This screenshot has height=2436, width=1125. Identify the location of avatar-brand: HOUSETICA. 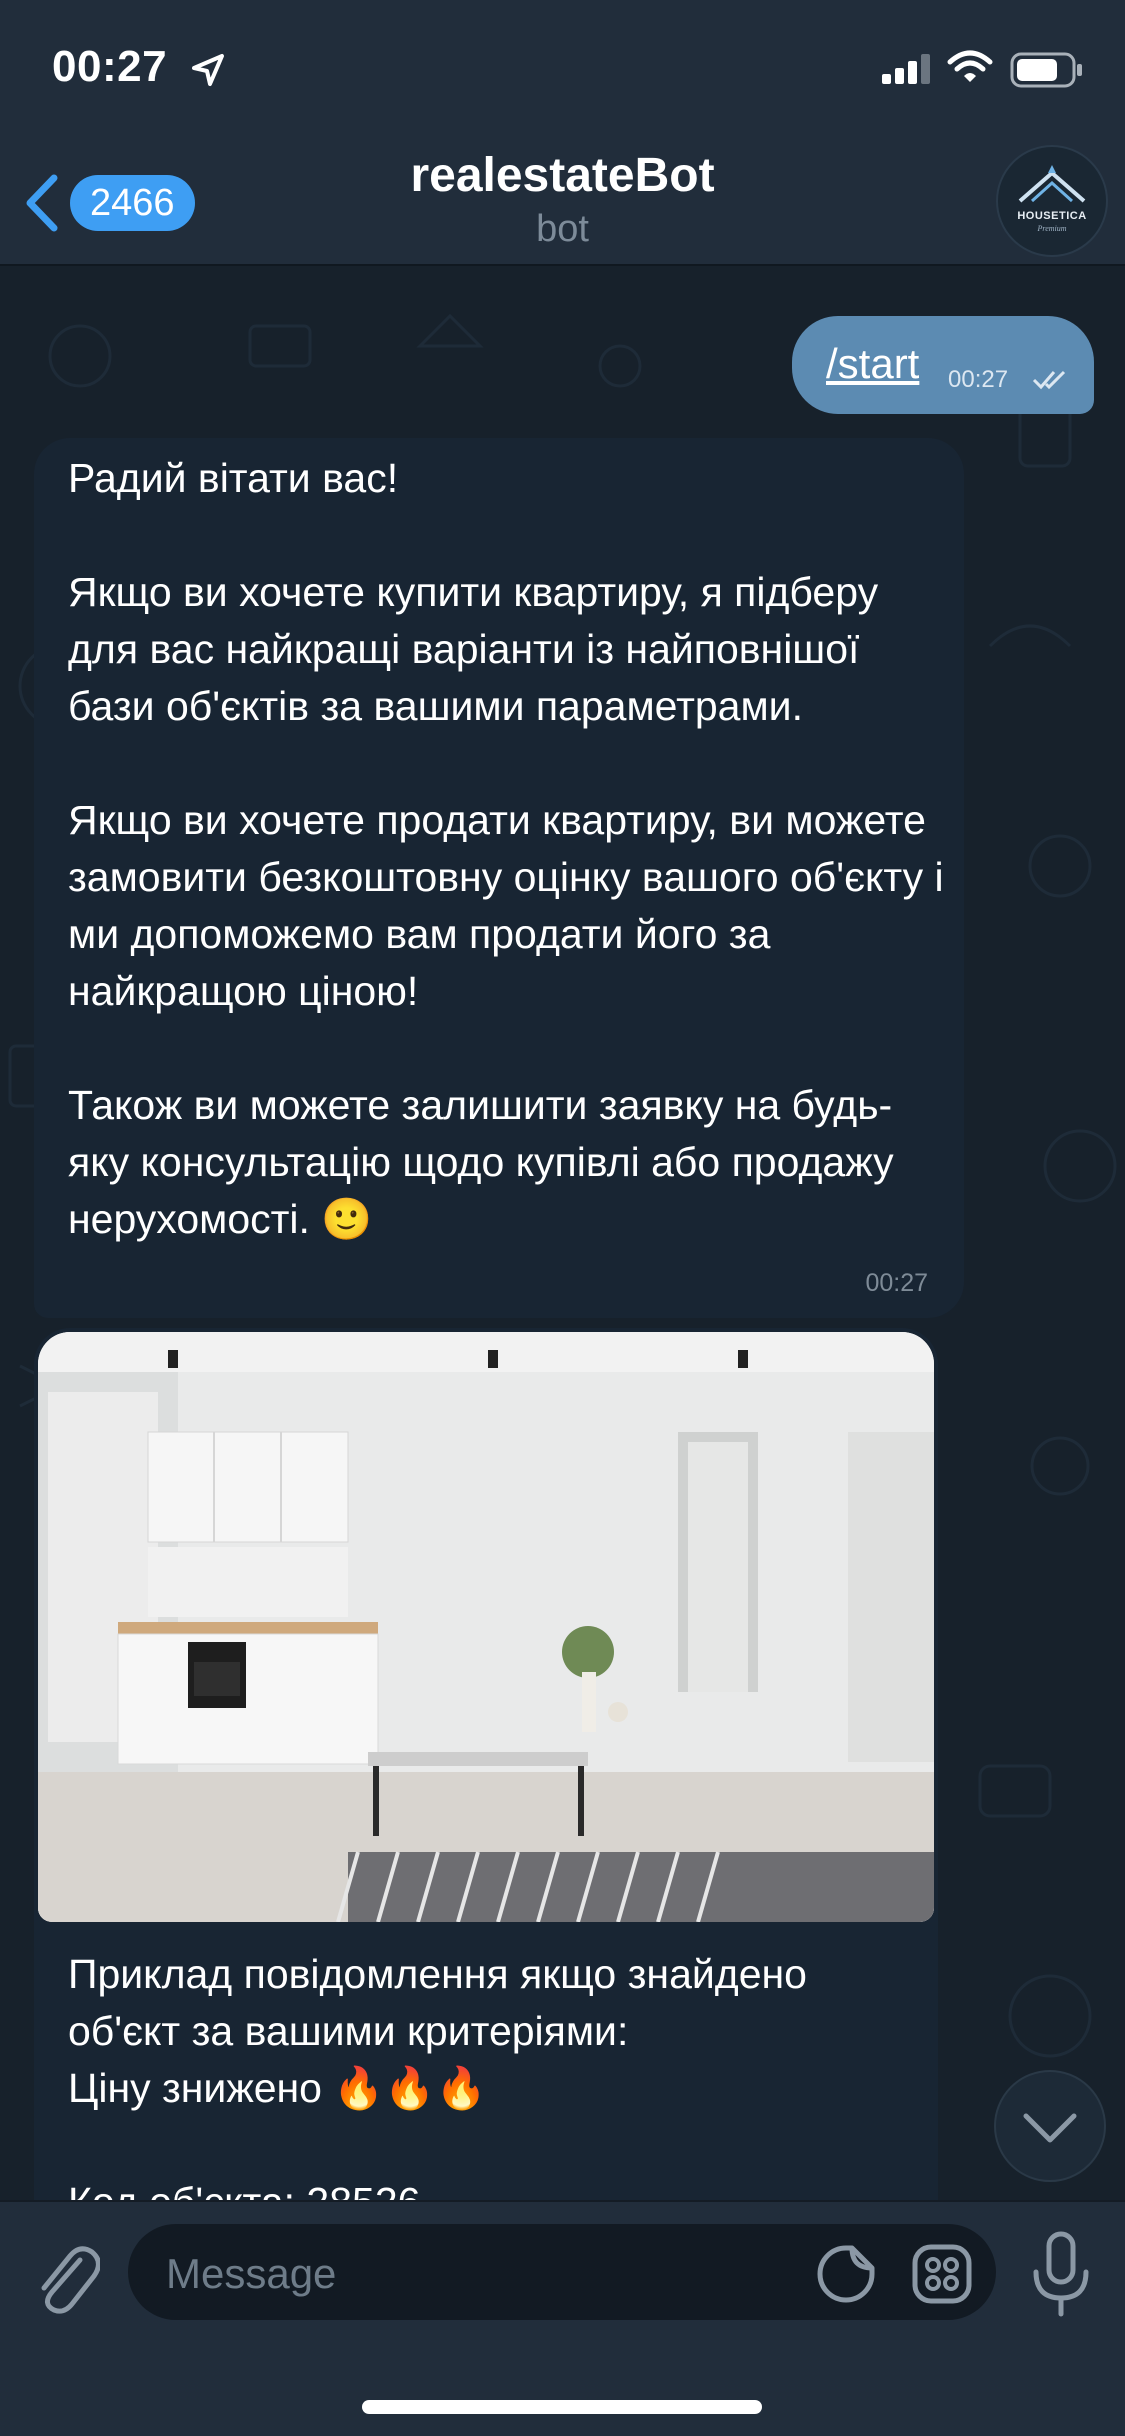
(1052, 216).